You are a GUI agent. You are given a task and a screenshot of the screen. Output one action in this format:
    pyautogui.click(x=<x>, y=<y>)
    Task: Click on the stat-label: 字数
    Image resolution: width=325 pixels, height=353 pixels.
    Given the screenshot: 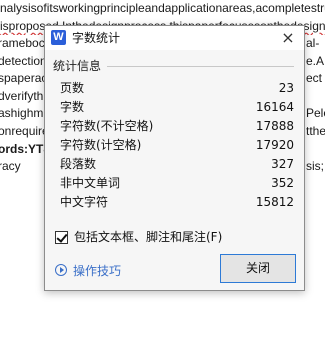 What is the action you would take?
    pyautogui.click(x=72, y=107)
    